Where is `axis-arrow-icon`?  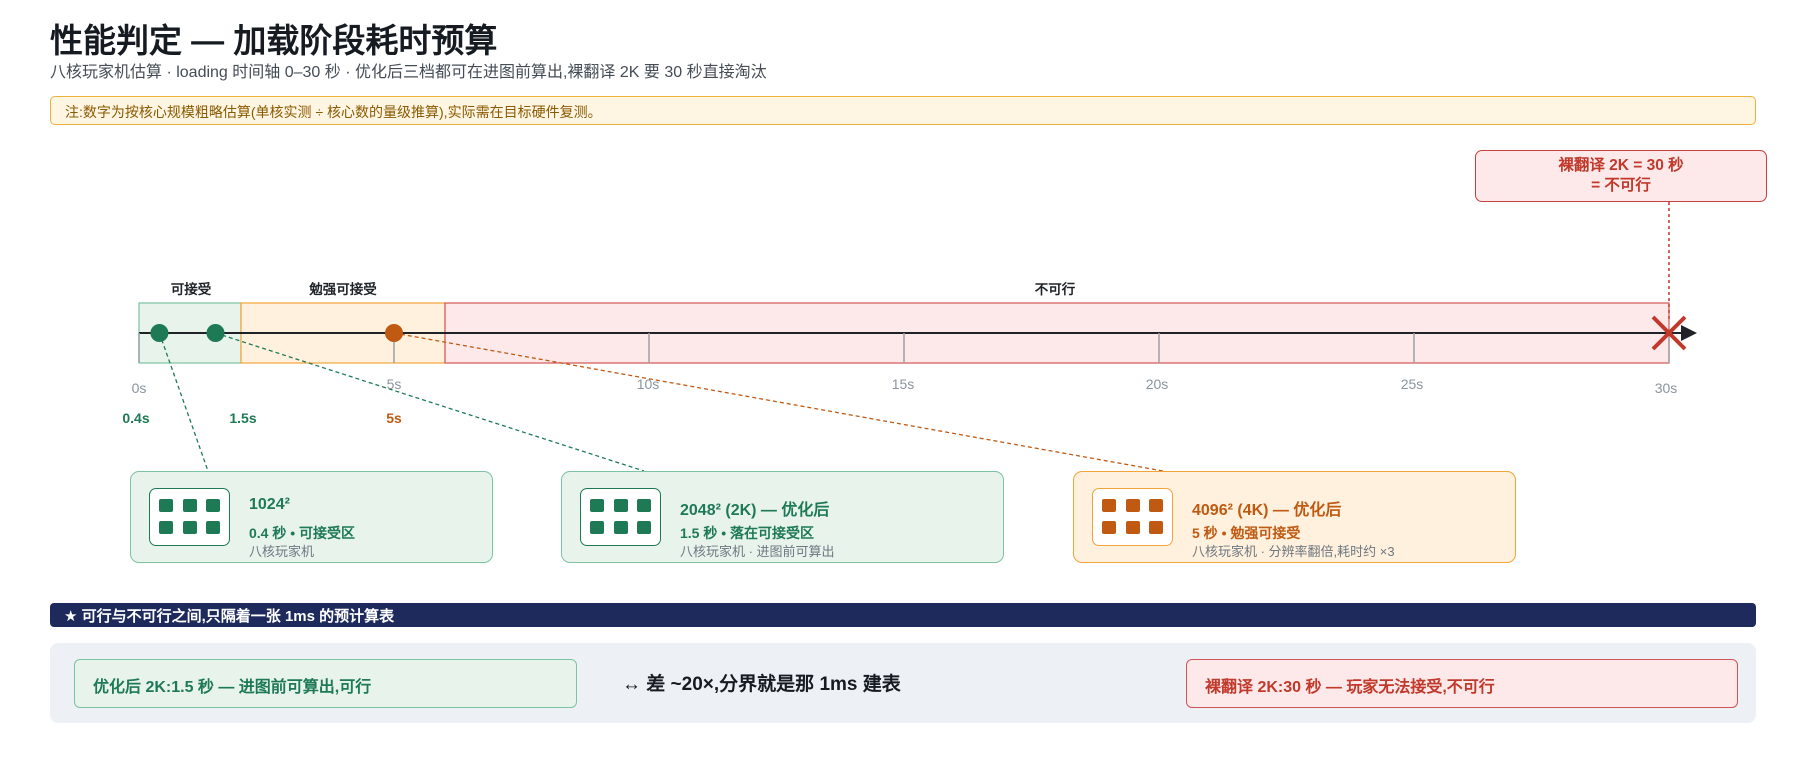 axis-arrow-icon is located at coordinates (1689, 333).